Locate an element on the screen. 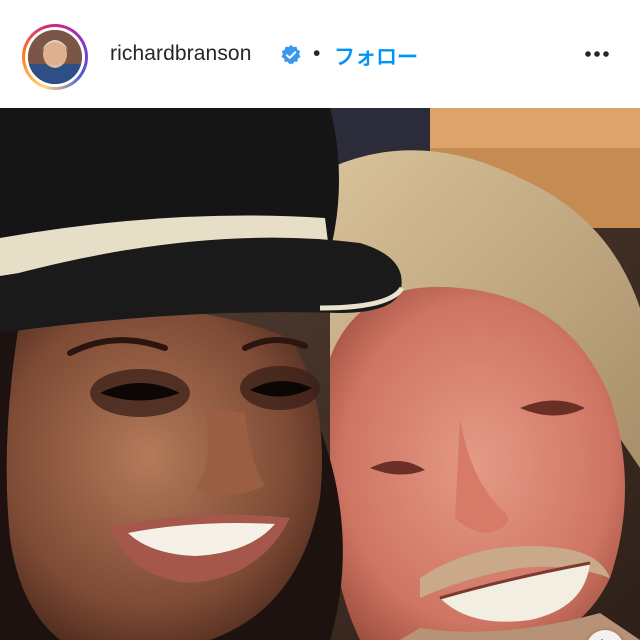  verified-badge-icon is located at coordinates (291, 54).